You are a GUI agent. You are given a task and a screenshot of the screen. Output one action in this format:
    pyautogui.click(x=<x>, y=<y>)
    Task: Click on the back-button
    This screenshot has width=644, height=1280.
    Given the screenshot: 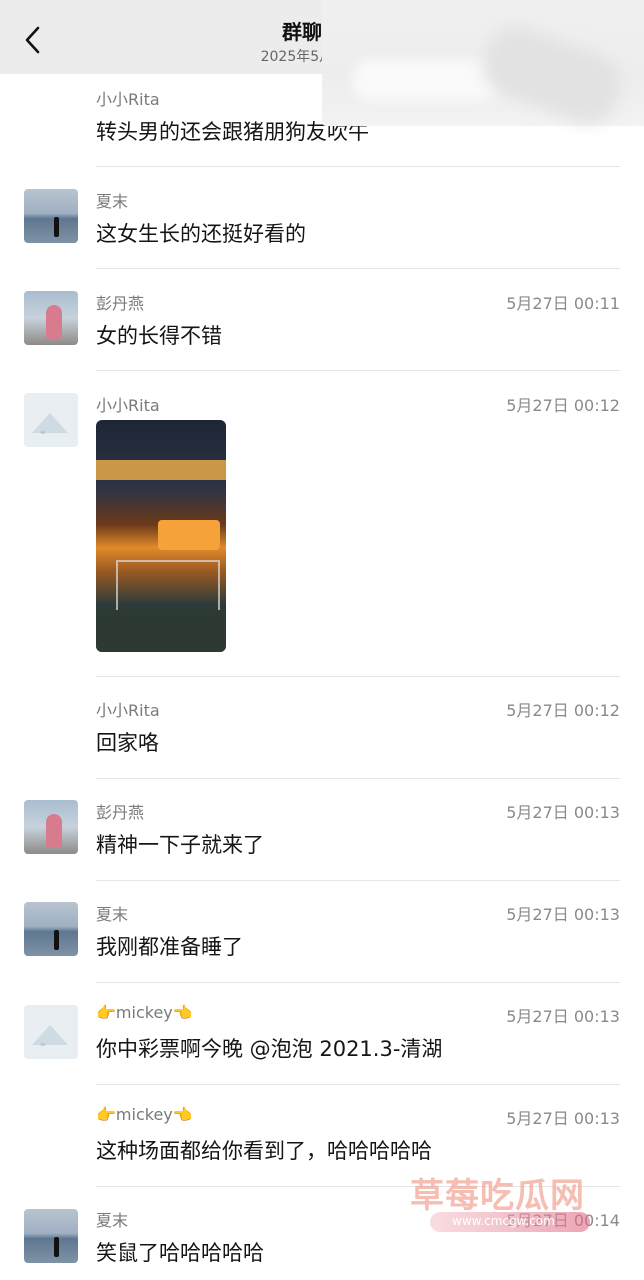 What is the action you would take?
    pyautogui.click(x=33, y=40)
    